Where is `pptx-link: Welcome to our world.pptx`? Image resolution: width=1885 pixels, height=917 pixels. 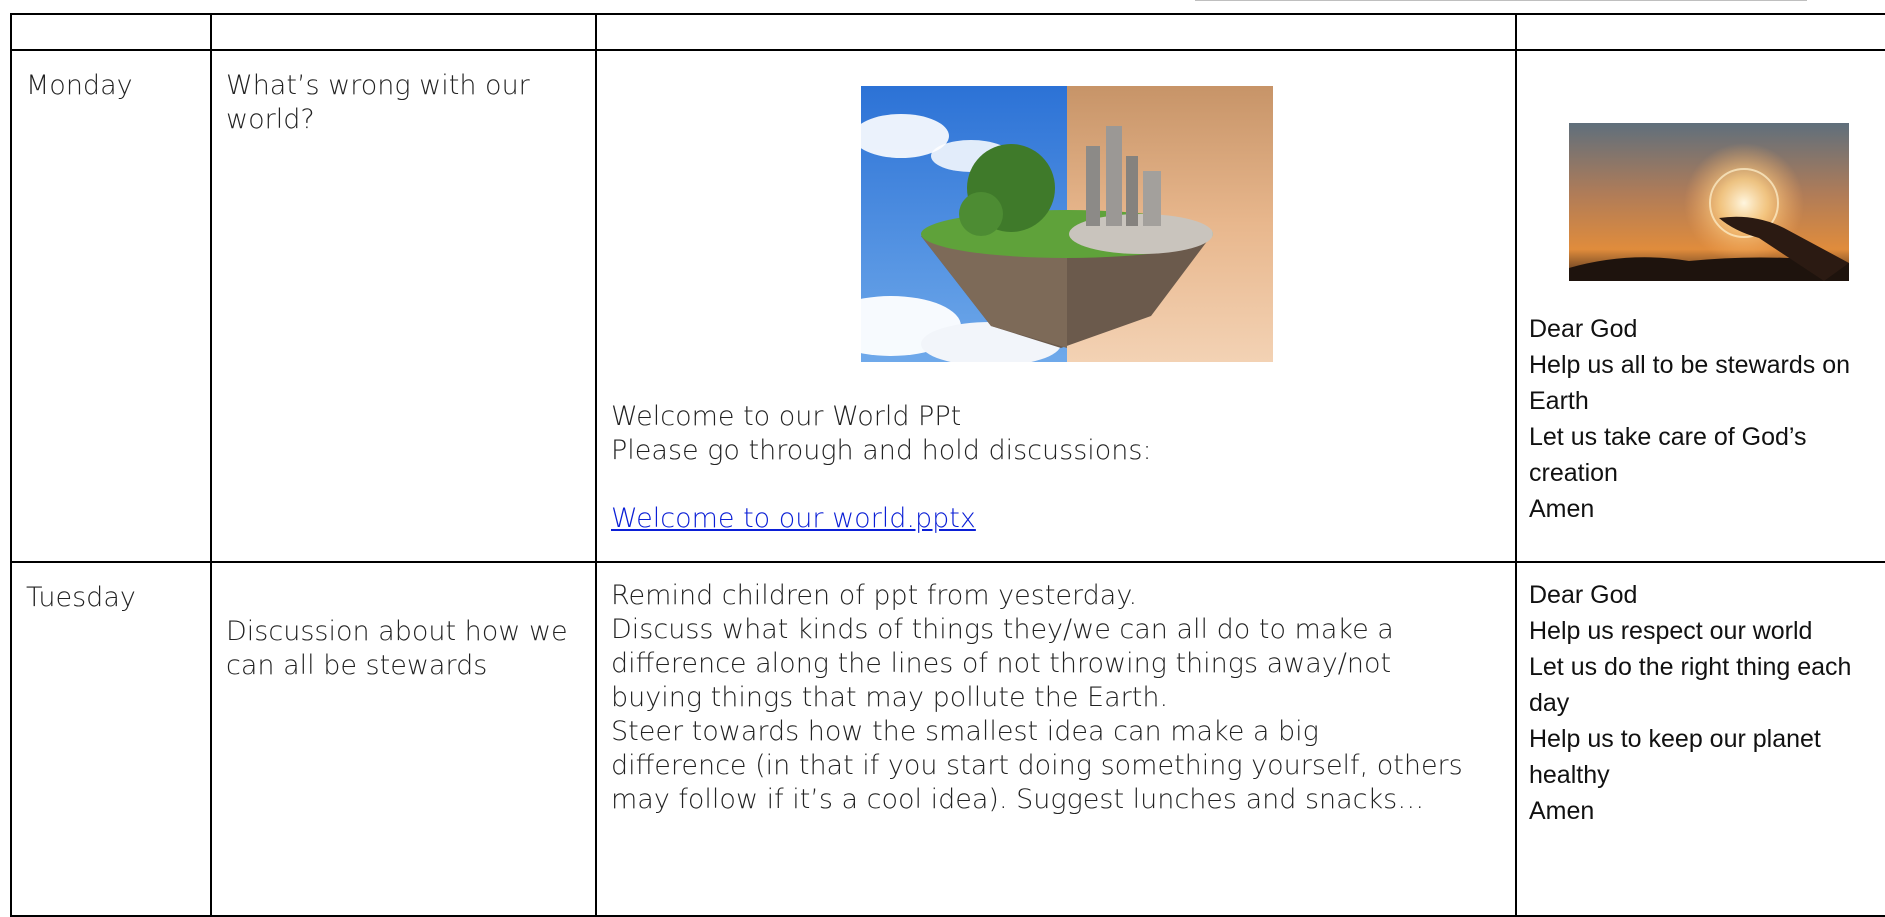
pptx-link: Welcome to our world.pptx is located at coordinates (1056, 519).